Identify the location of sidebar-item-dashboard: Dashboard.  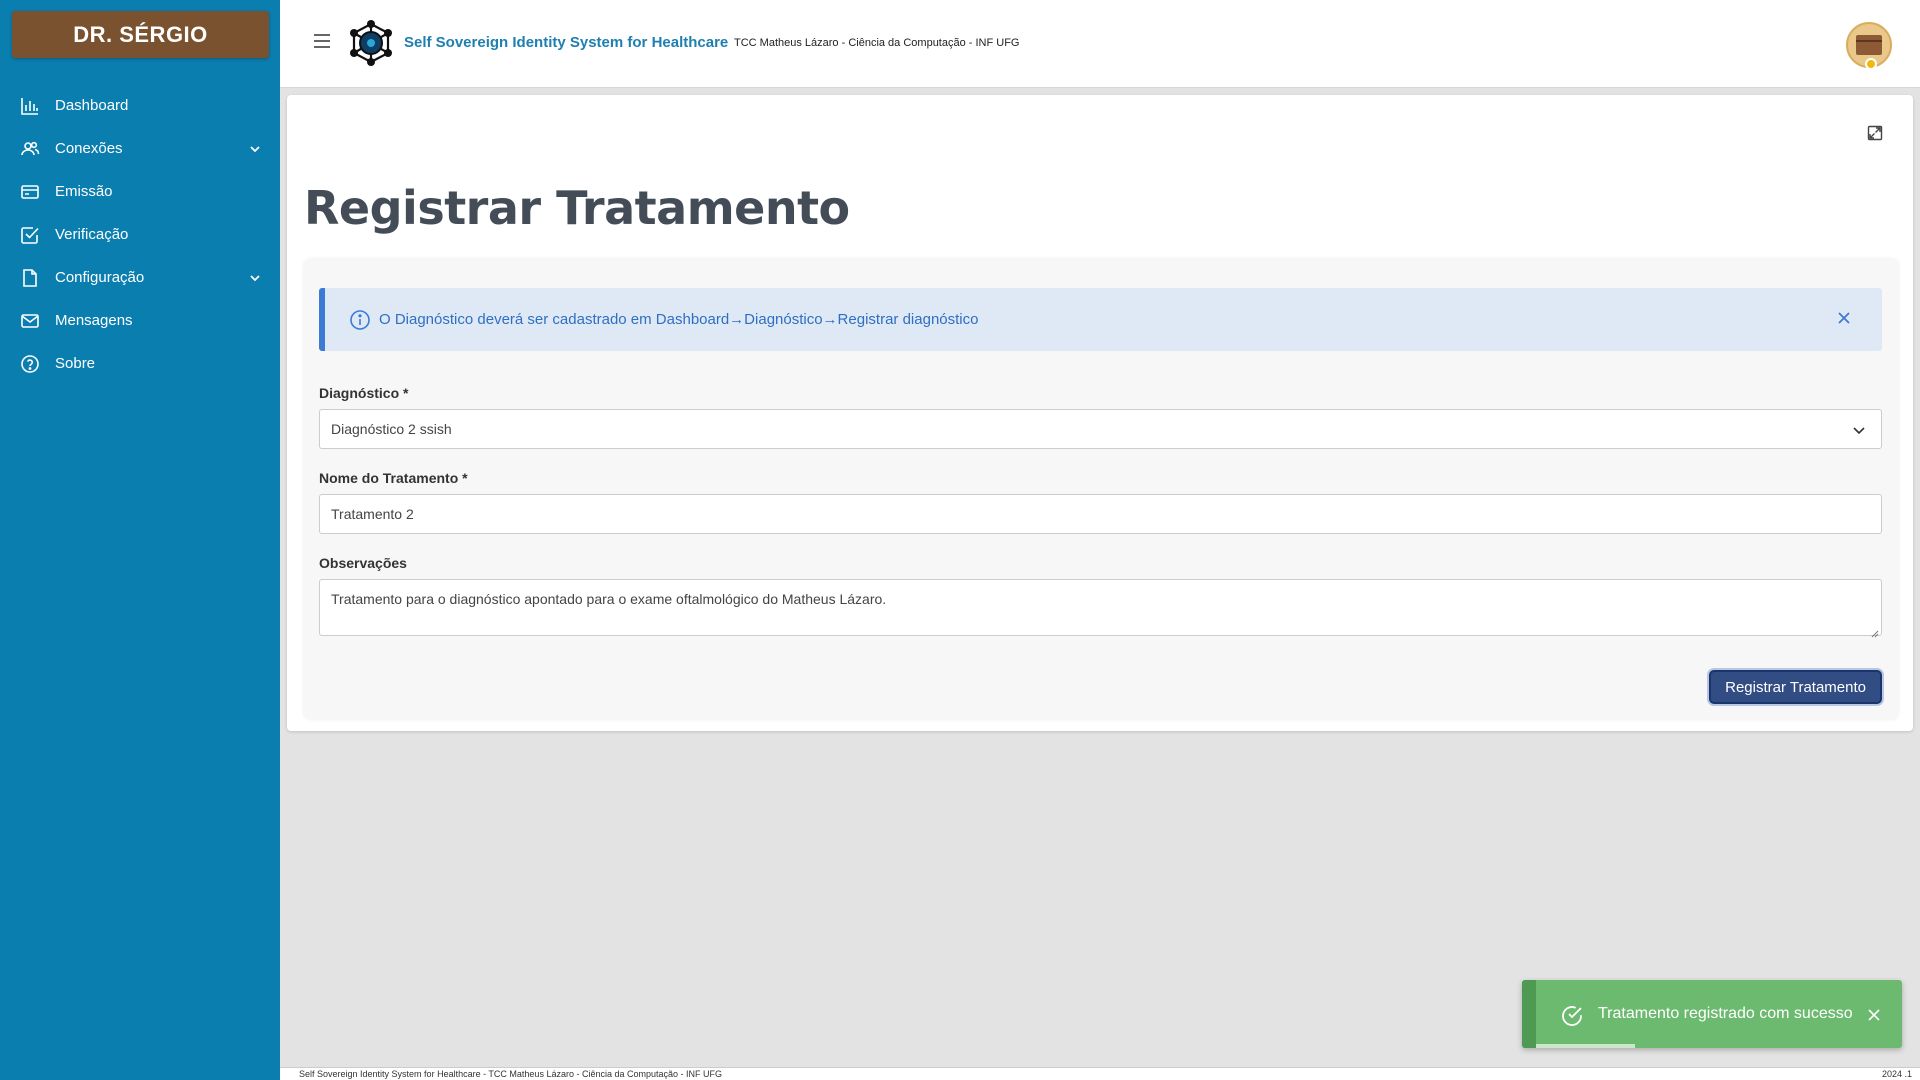
(140, 105).